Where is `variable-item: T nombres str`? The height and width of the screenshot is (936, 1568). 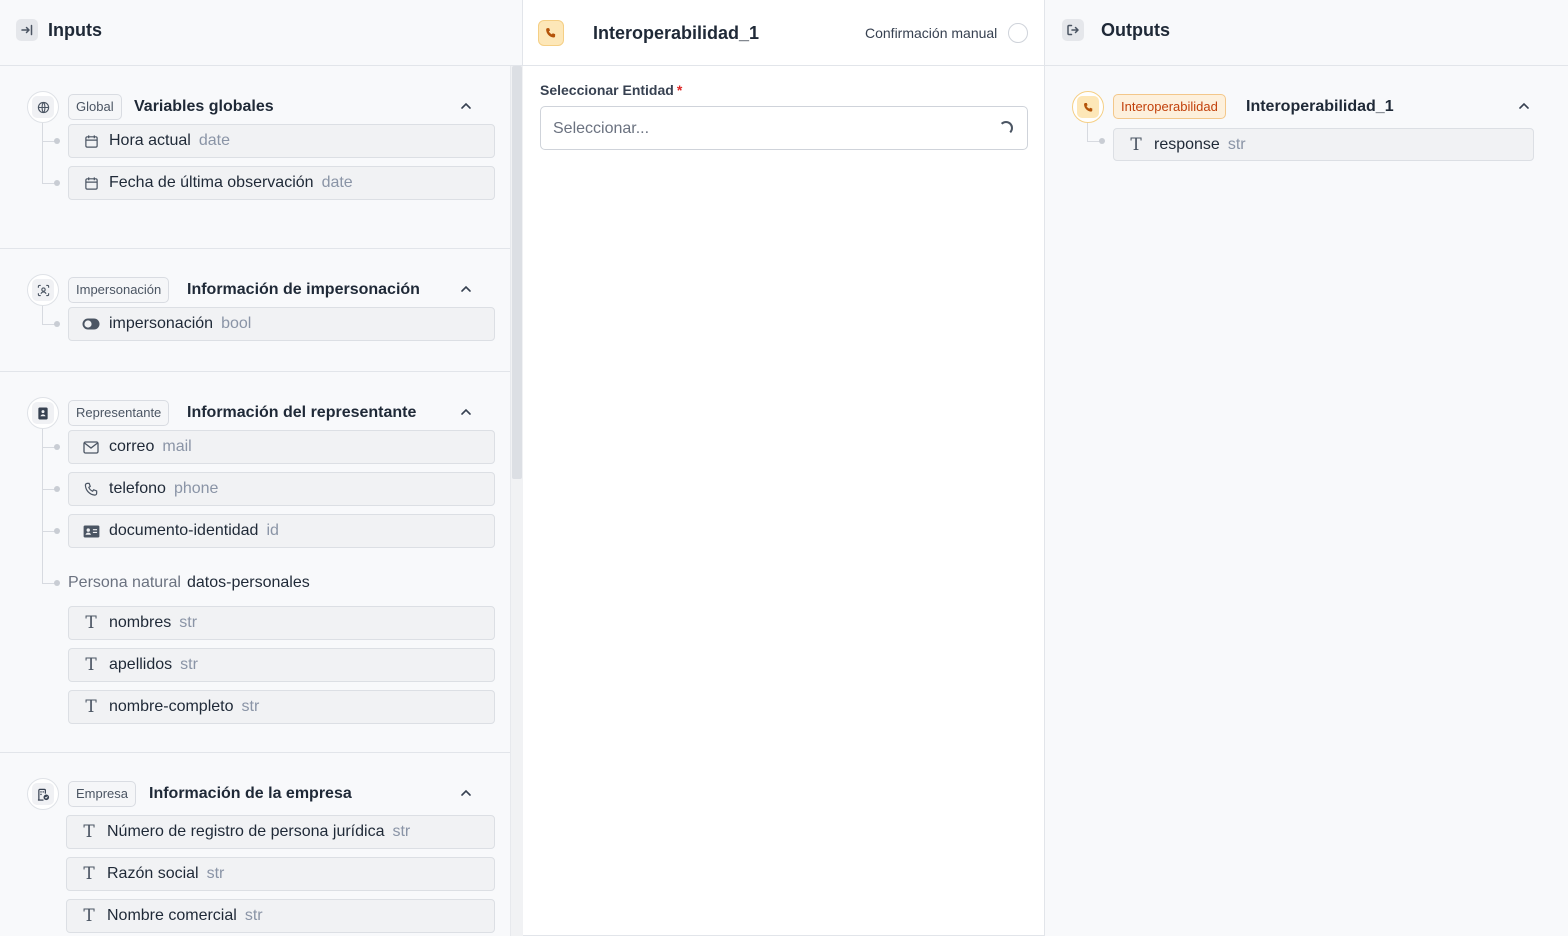 variable-item: T nombres str is located at coordinates (281, 623).